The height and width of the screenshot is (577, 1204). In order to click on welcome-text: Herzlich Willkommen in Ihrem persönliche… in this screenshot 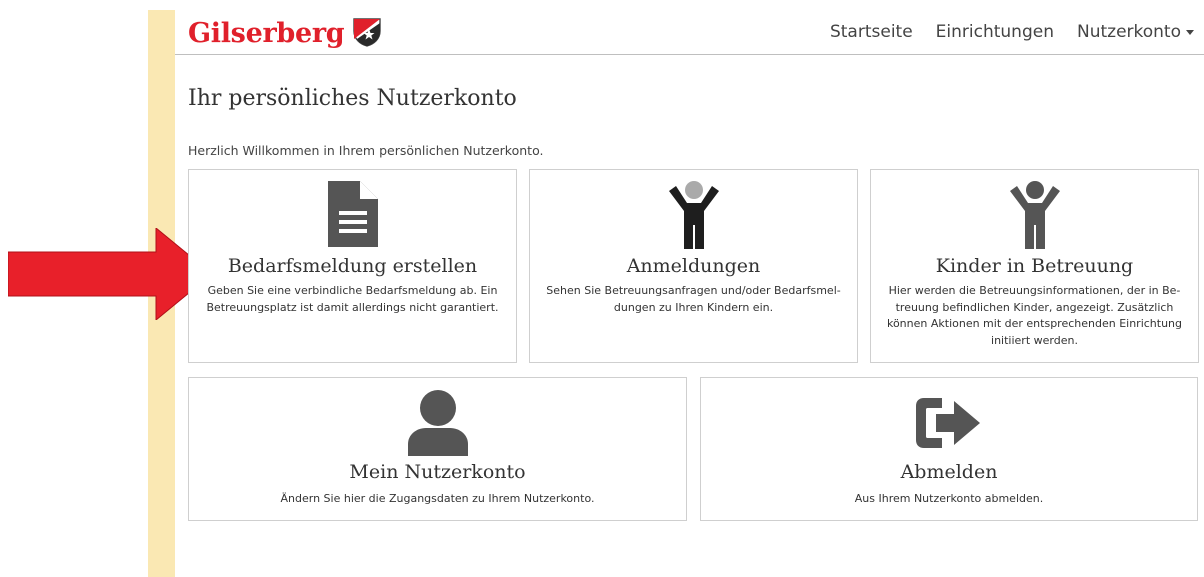, I will do `click(366, 150)`.